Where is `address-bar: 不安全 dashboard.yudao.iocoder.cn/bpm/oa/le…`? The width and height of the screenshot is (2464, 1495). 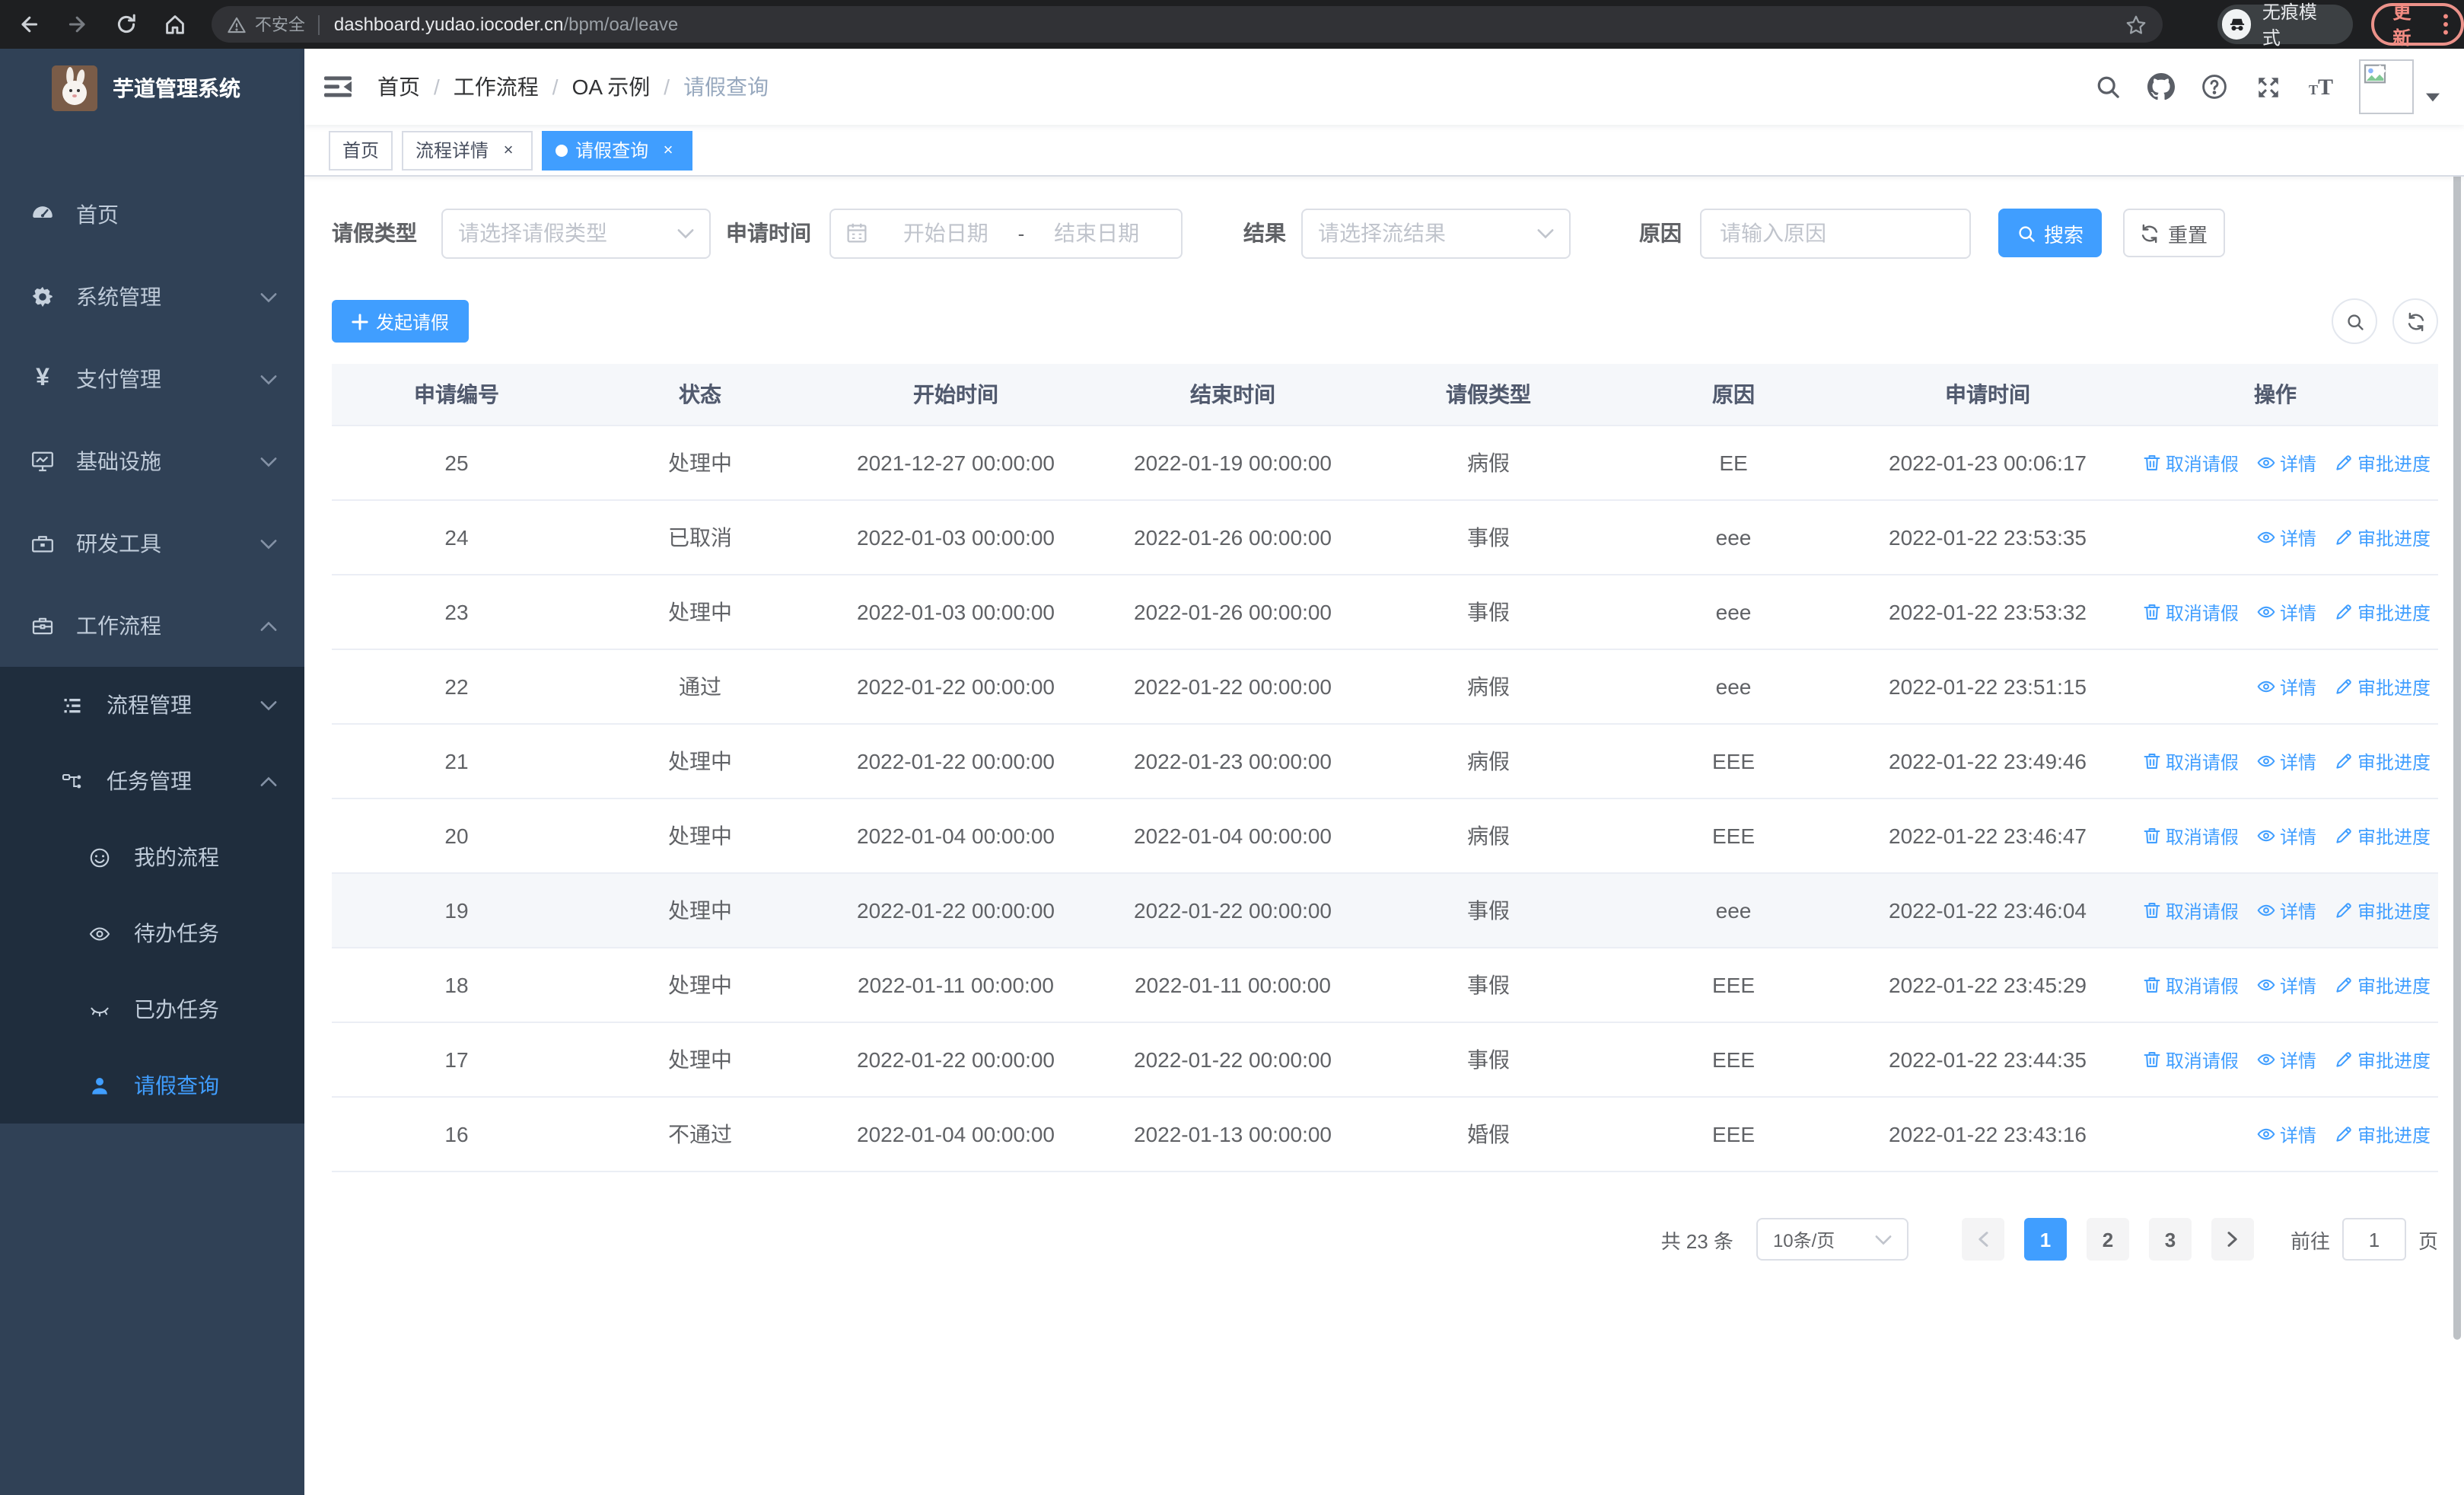 address-bar: 不安全 dashboard.yudao.iocoder.cn/bpm/oa/le… is located at coordinates (1187, 25).